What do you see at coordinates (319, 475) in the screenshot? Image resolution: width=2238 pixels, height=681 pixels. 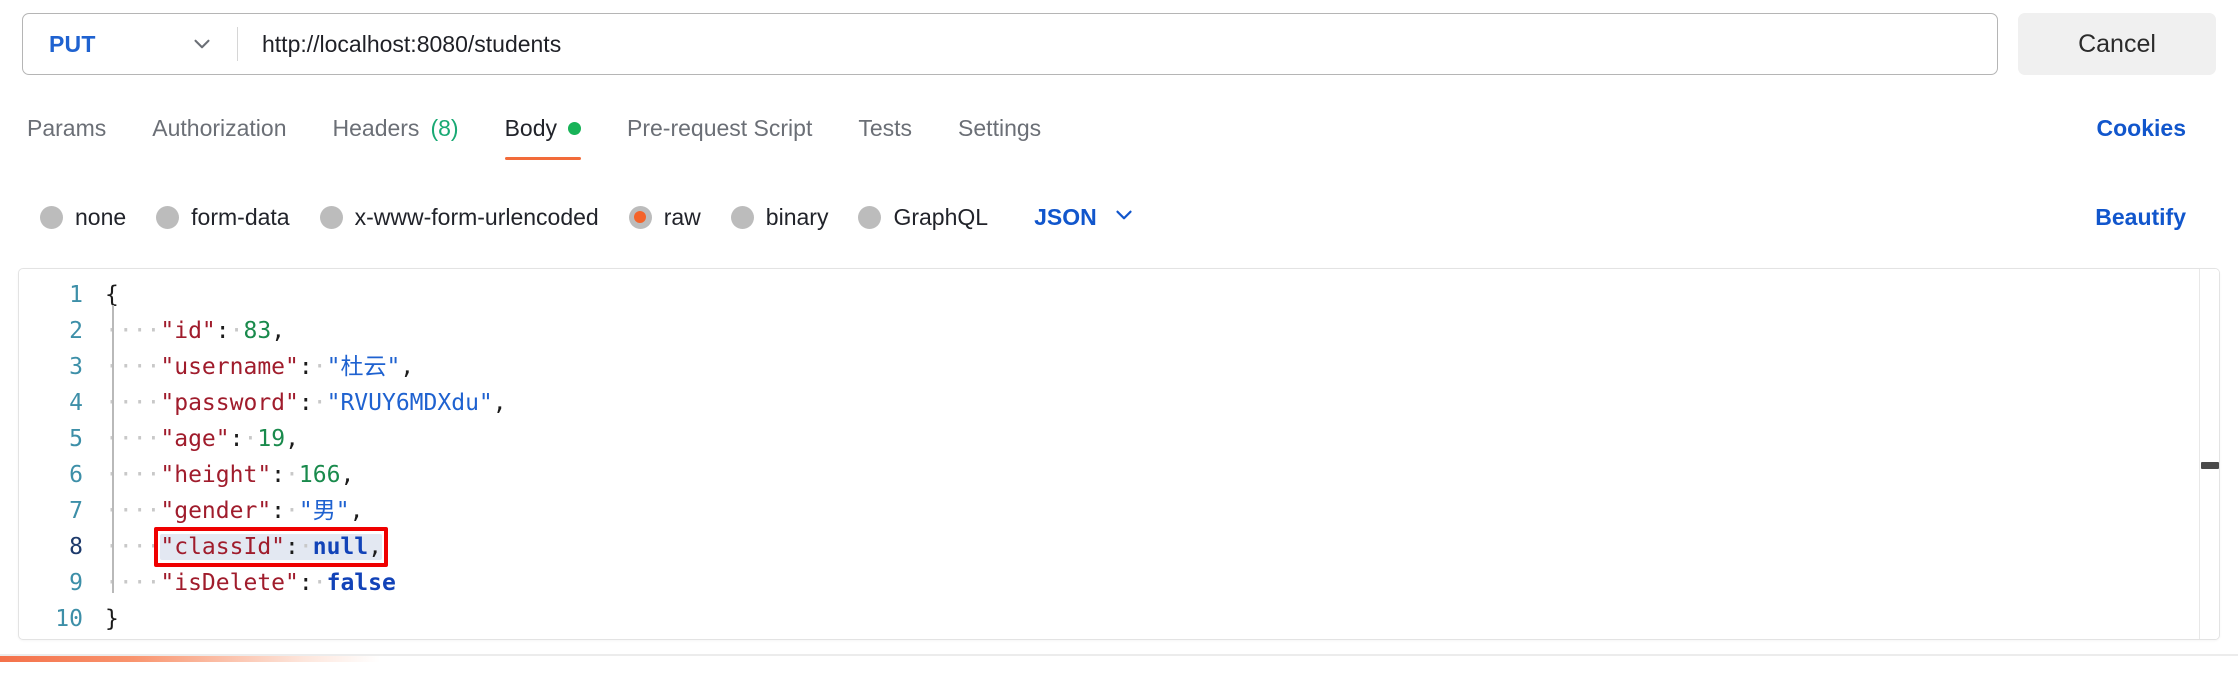 I see `code-token: 166` at bounding box center [319, 475].